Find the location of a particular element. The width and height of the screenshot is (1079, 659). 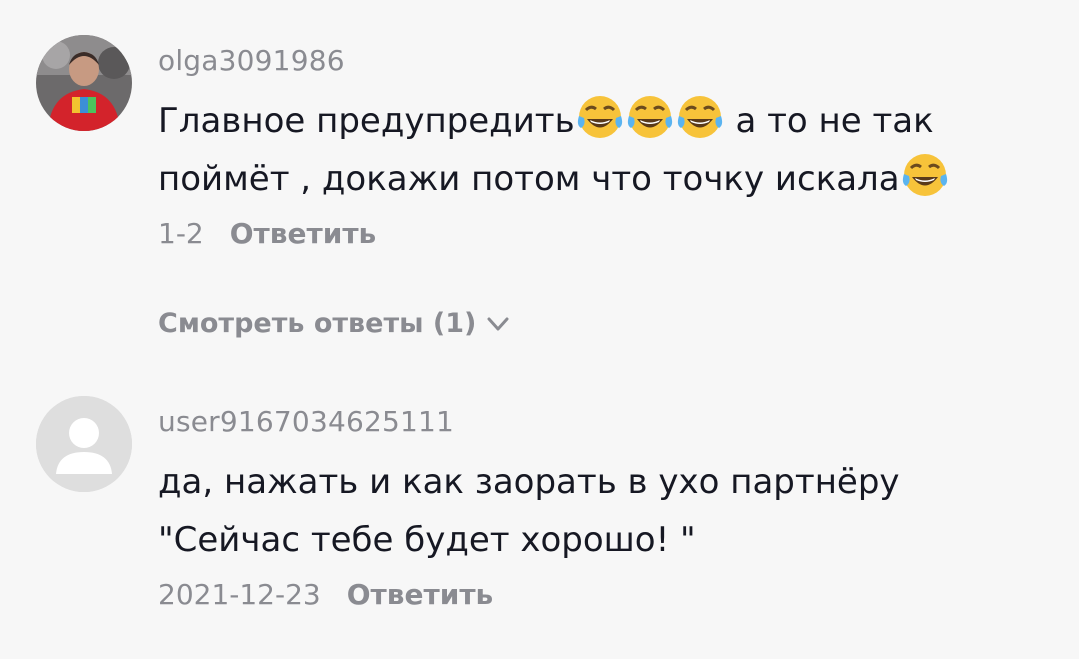

comment-text-line-1: Главное предупредить а то не так is located at coordinates (603, 121).